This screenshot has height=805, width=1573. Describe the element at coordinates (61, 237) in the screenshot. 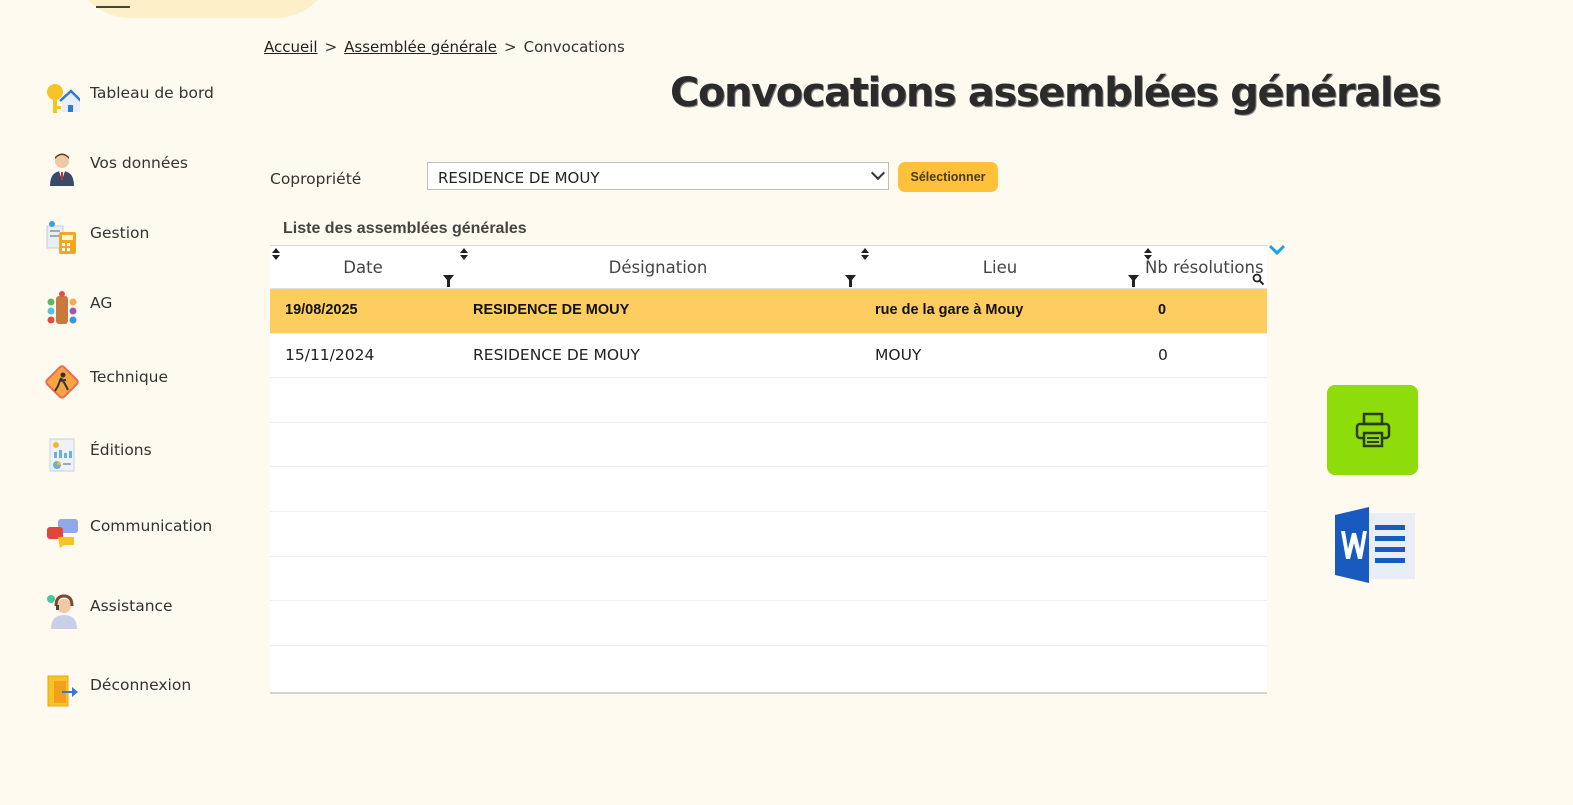

I see `calculator-documents-icon` at that location.